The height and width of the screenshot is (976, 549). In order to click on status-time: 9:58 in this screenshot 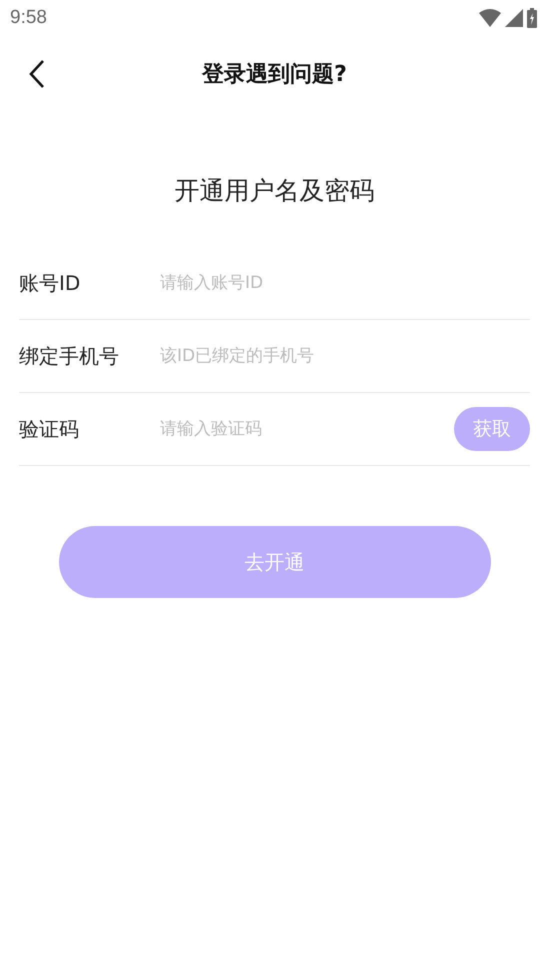, I will do `click(28, 18)`.